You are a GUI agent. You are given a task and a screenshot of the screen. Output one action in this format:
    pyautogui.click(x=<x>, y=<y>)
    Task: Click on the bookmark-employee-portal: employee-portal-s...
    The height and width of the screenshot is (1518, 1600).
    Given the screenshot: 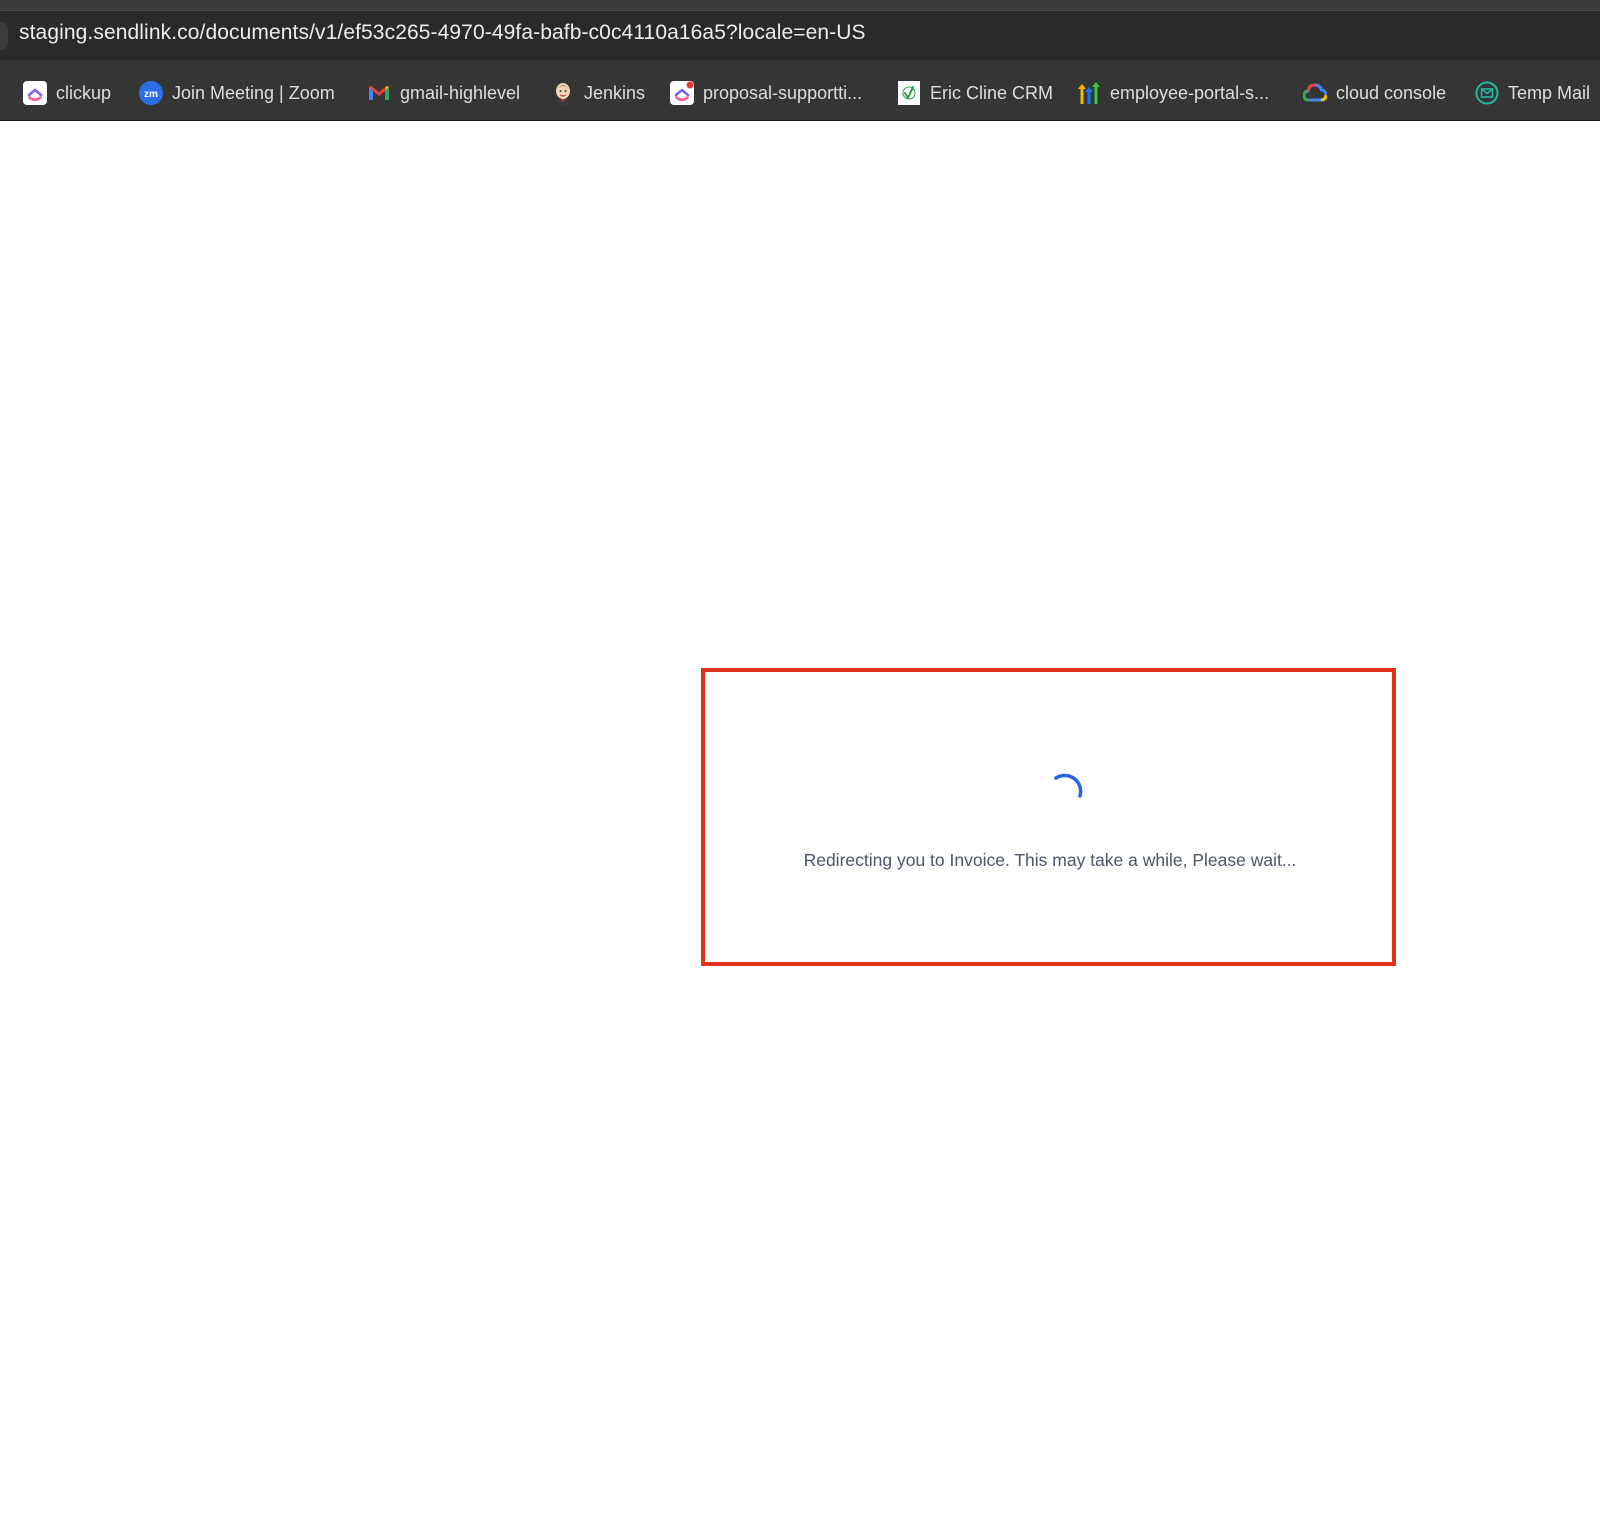 What is the action you would take?
    pyautogui.click(x=1173, y=93)
    